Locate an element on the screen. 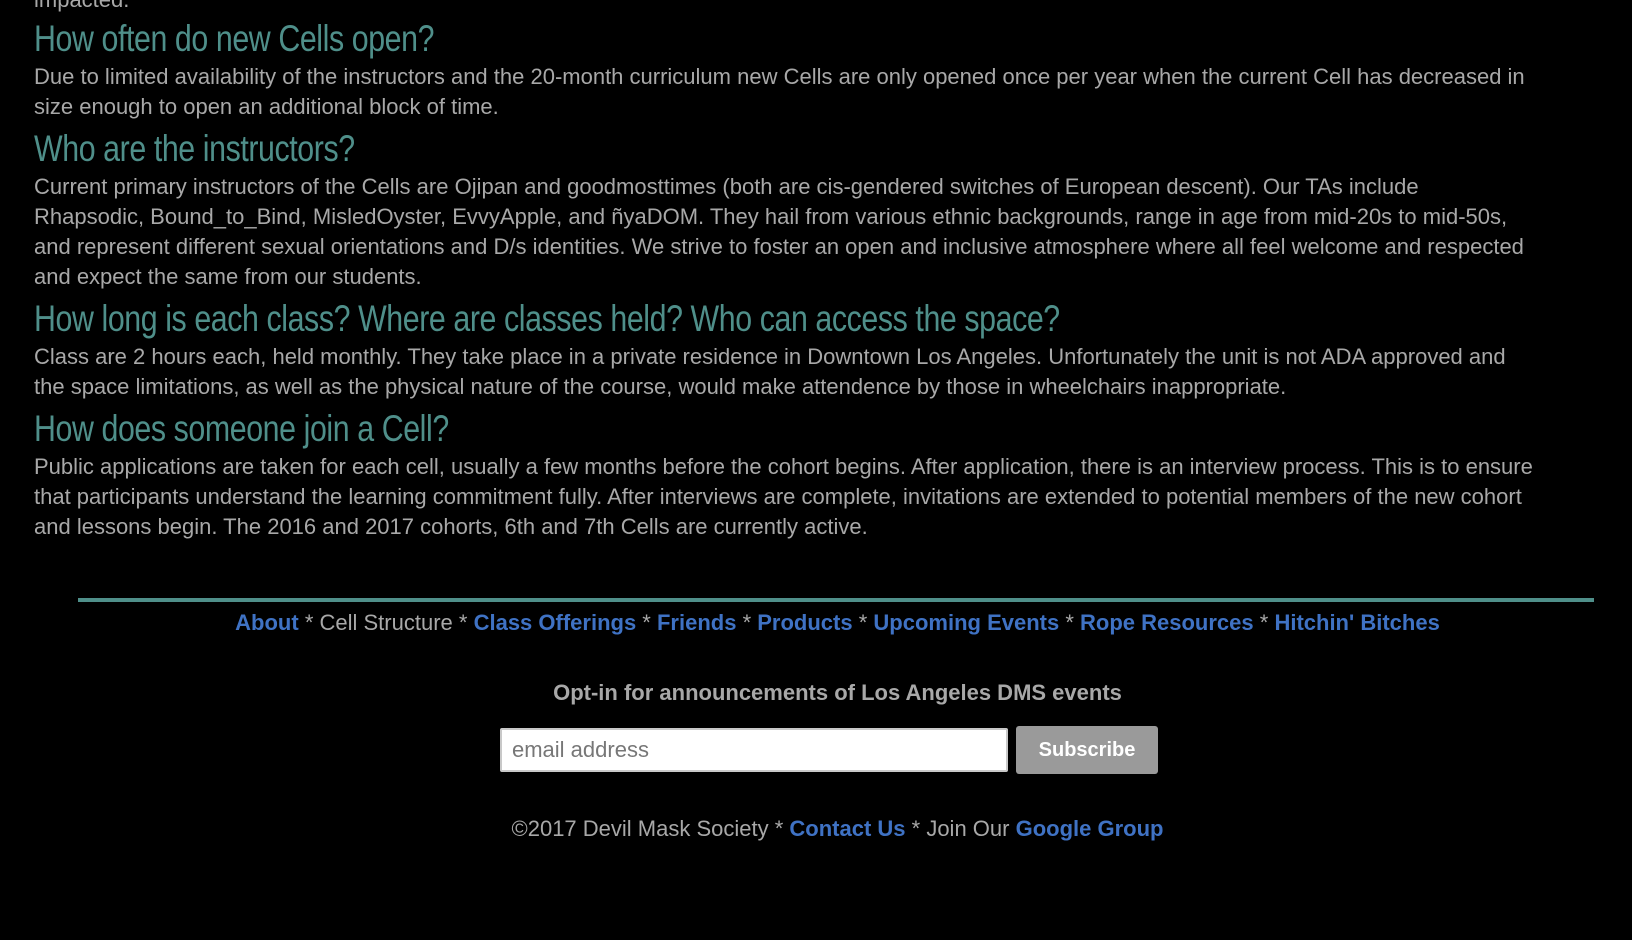 The height and width of the screenshot is (940, 1632). nav-link-hitchin-bitches: Hitchin' Bitches is located at coordinates (1356, 622).